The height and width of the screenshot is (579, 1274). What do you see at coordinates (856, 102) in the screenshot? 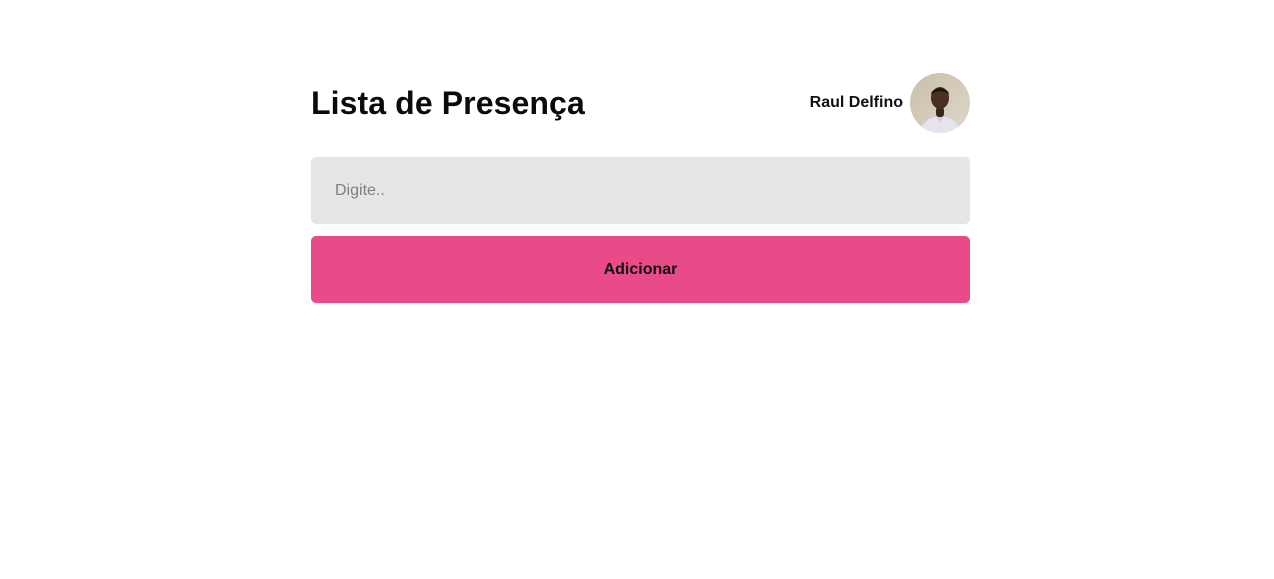
I see `user-name: Raul Delfino` at bounding box center [856, 102].